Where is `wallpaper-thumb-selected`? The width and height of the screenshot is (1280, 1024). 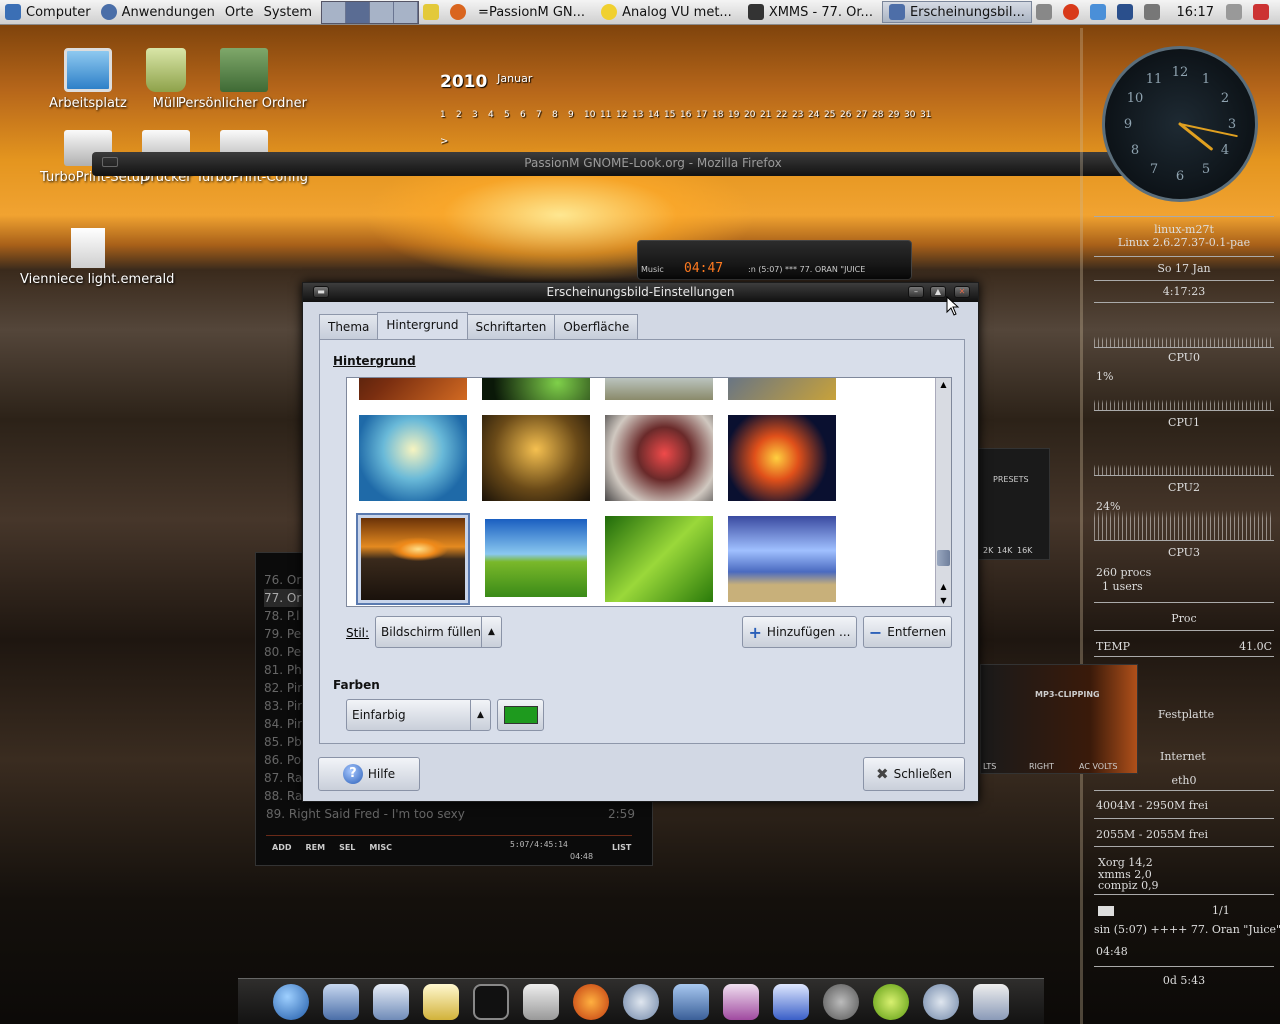 wallpaper-thumb-selected is located at coordinates (413, 559).